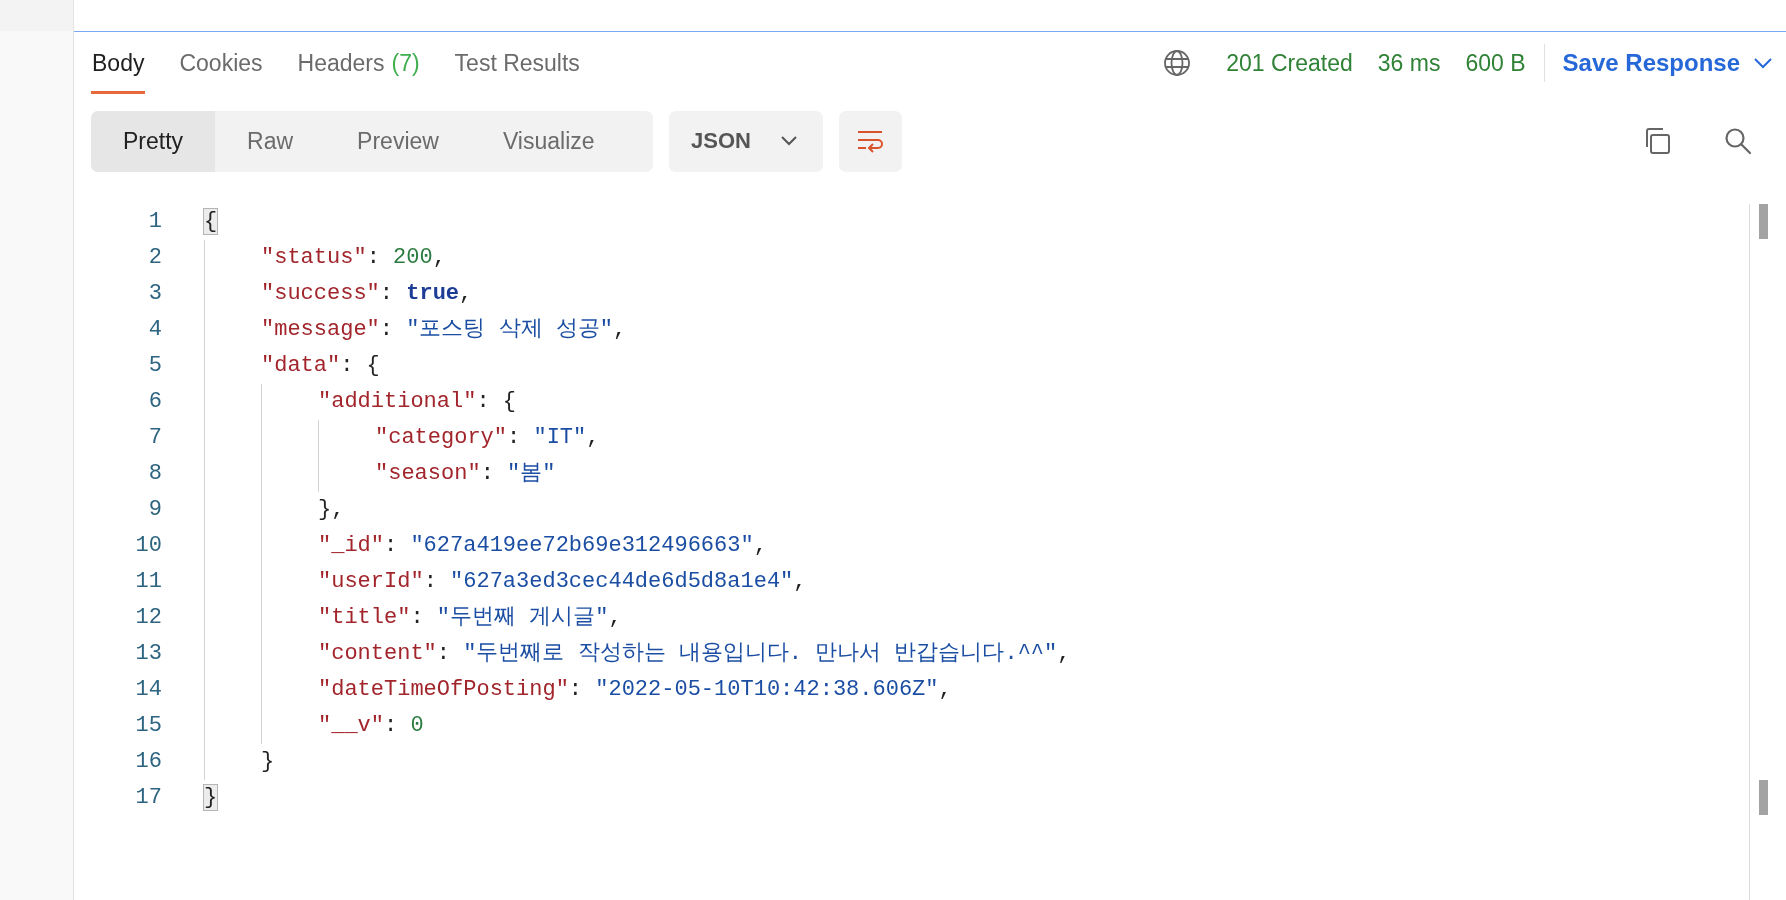  Describe the element at coordinates (1738, 141) in the screenshot. I see `search-icon` at that location.